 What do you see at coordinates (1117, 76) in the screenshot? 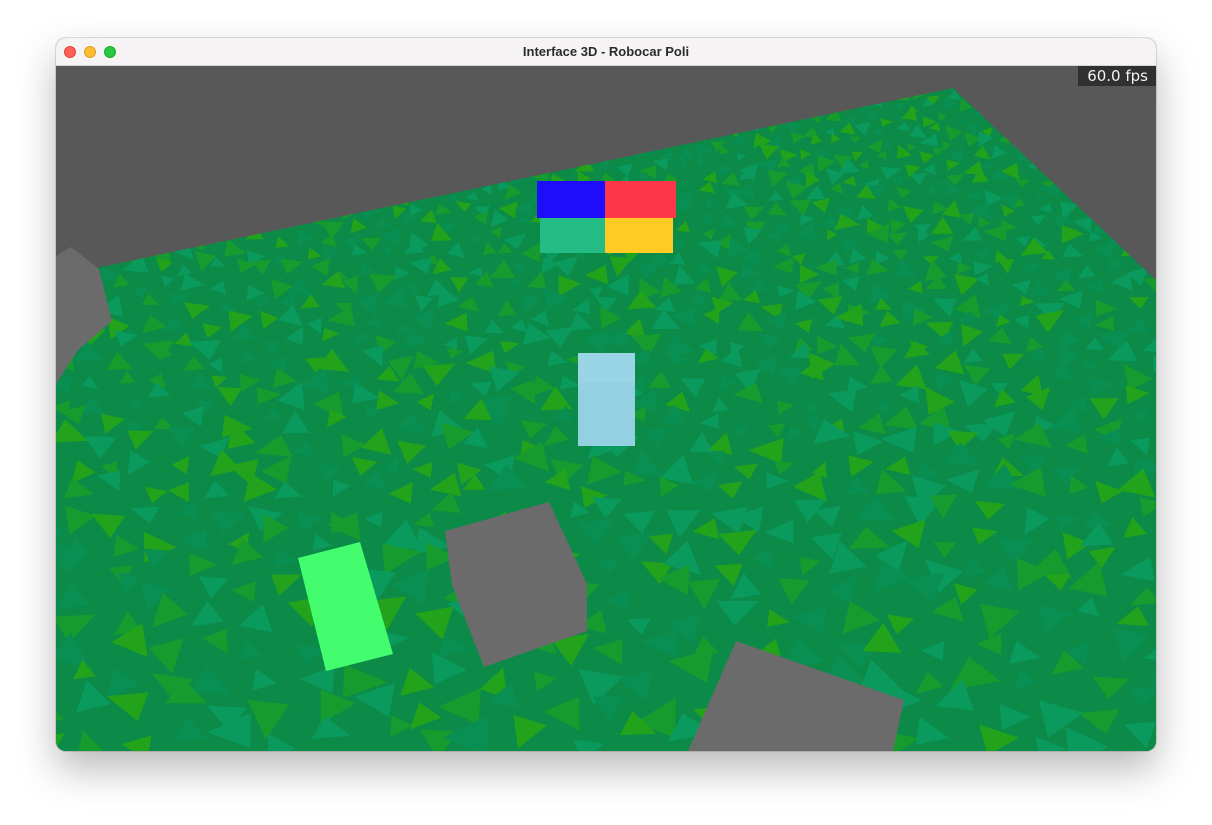
I see `fps-counter: 60.0 fps` at bounding box center [1117, 76].